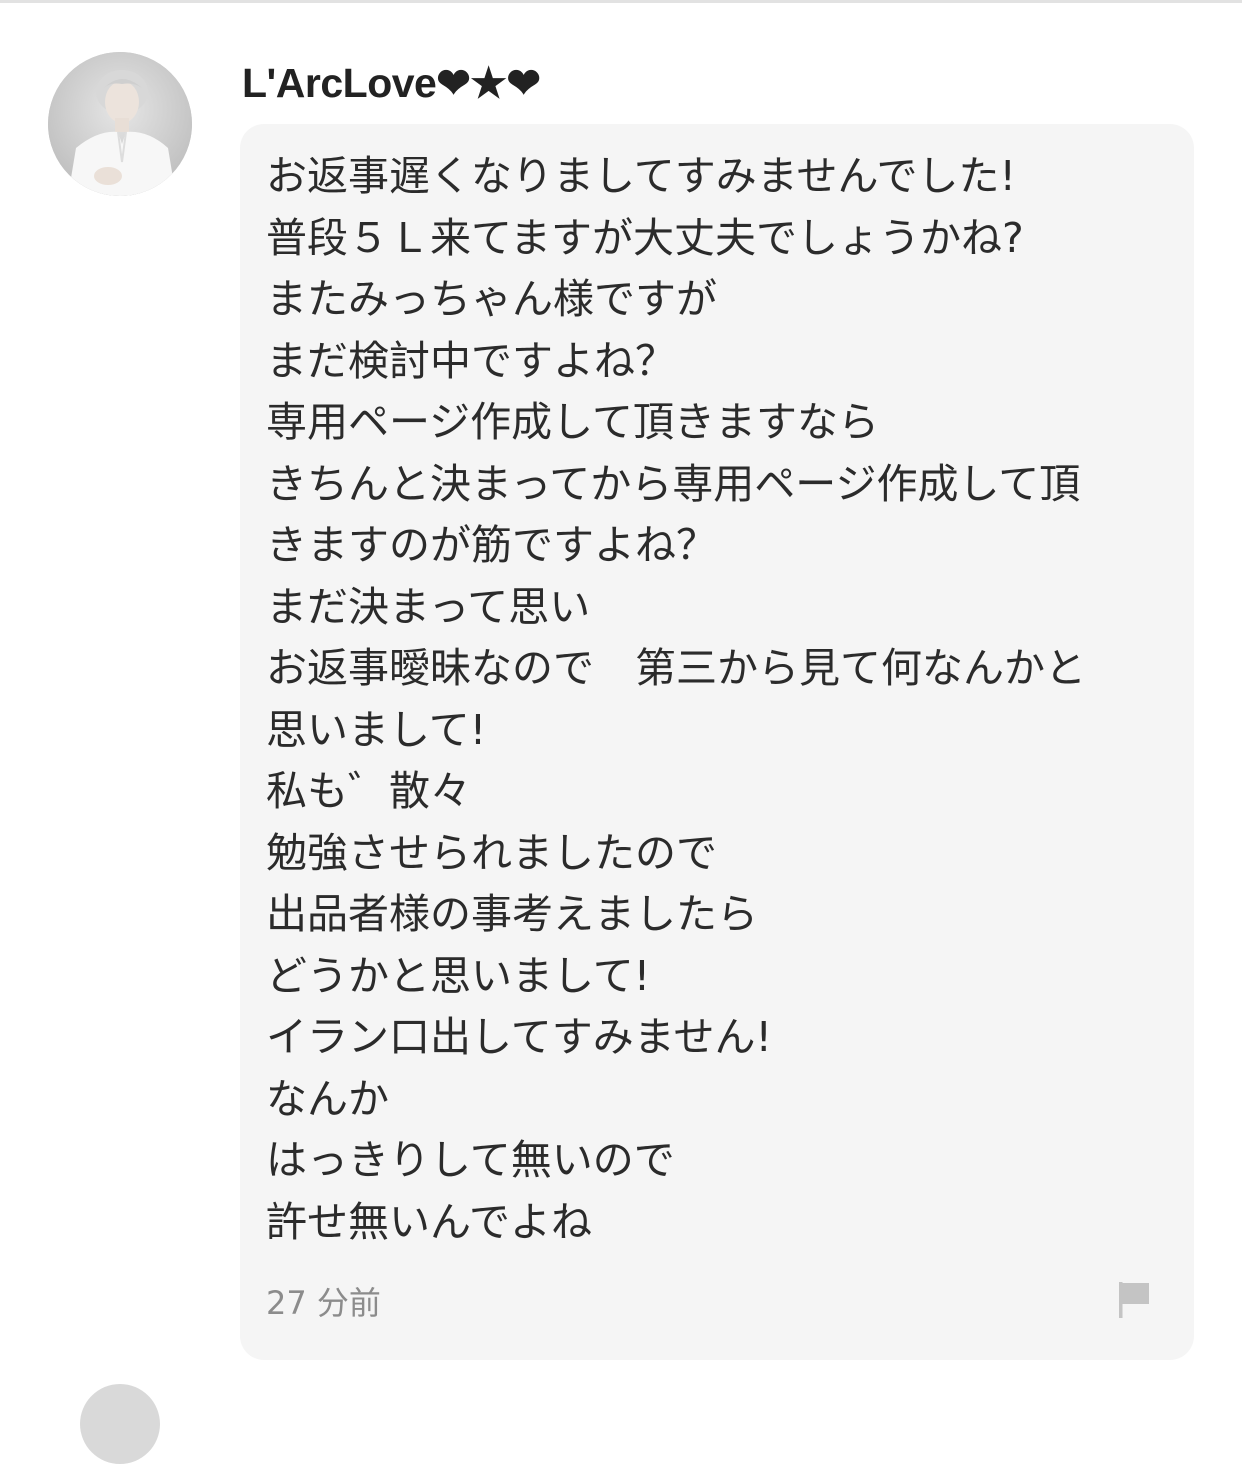 This screenshot has height=1464, width=1242. What do you see at coordinates (519, 1037) in the screenshot?
I see `message-line: イラン口出してすみません!` at bounding box center [519, 1037].